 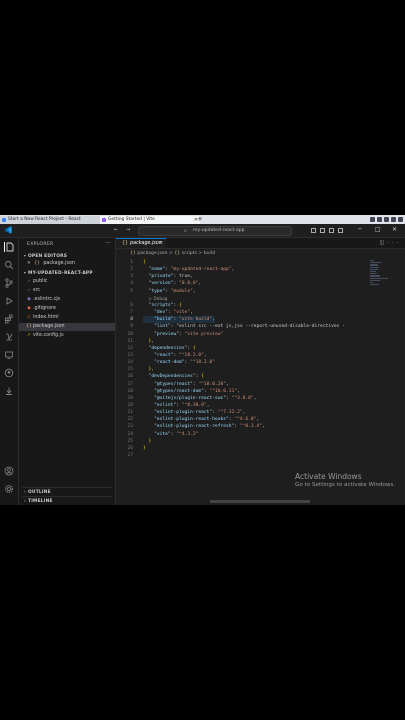 I want to click on code-line: "devDependencies": {, so click(x=173, y=376).